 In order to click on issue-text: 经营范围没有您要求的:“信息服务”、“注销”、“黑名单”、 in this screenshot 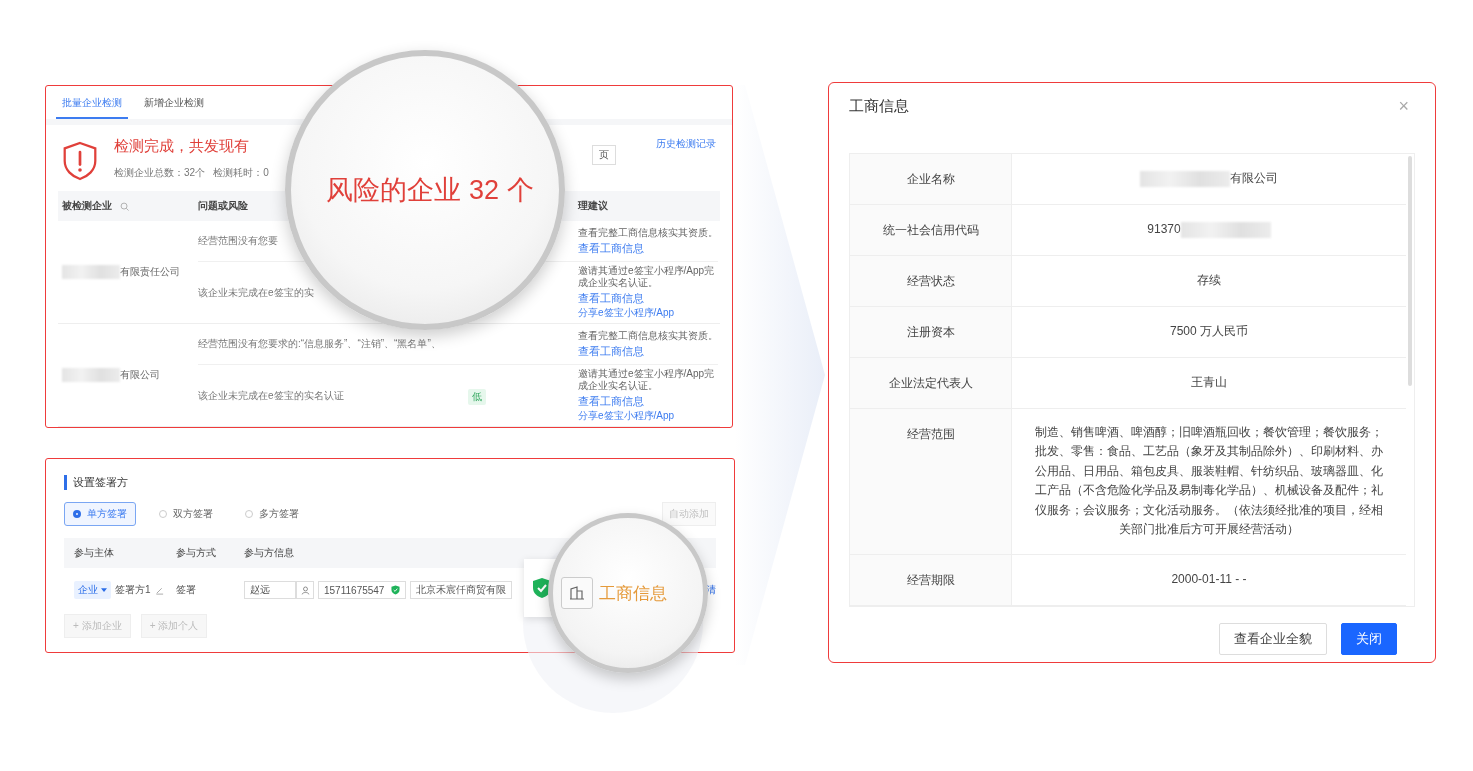, I will do `click(319, 343)`.